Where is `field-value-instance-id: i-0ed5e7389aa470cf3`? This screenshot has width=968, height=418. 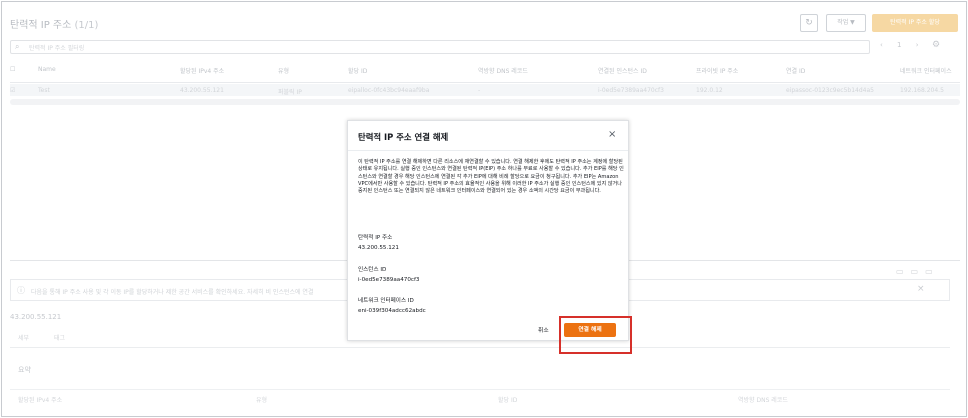 field-value-instance-id: i-0ed5e7389aa470cf3 is located at coordinates (389, 280).